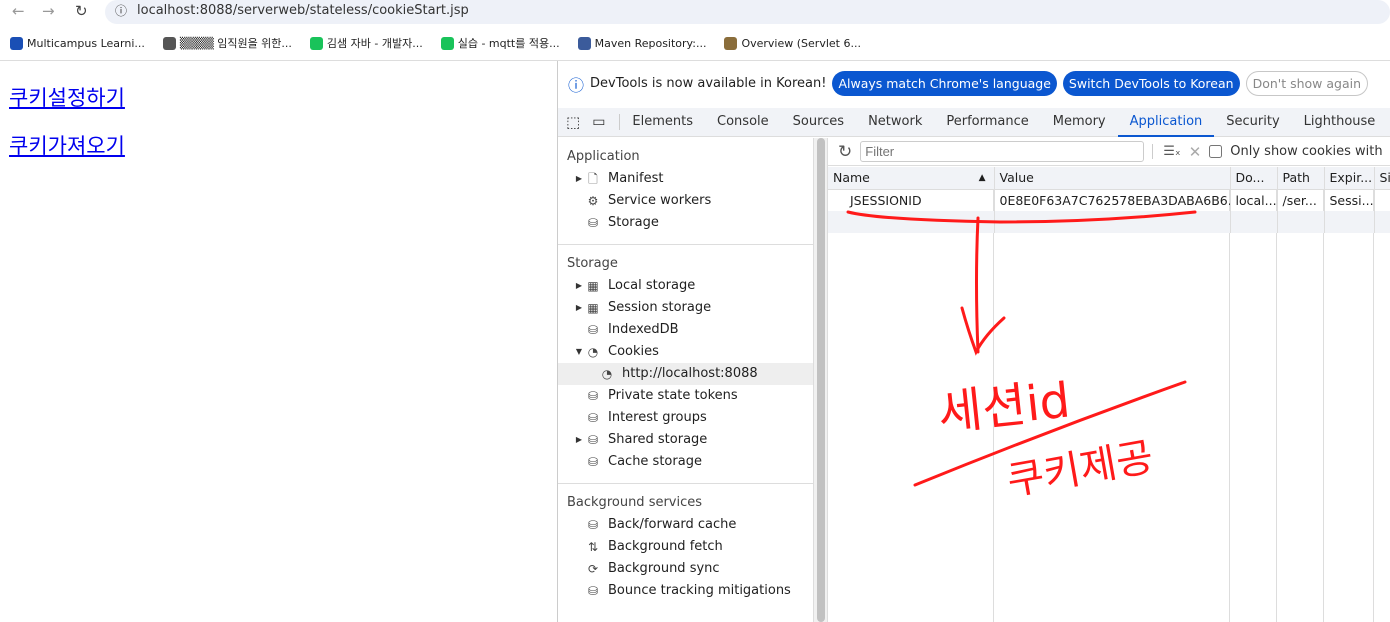  I want to click on dont-show-button: Don't show again, so click(1307, 83).